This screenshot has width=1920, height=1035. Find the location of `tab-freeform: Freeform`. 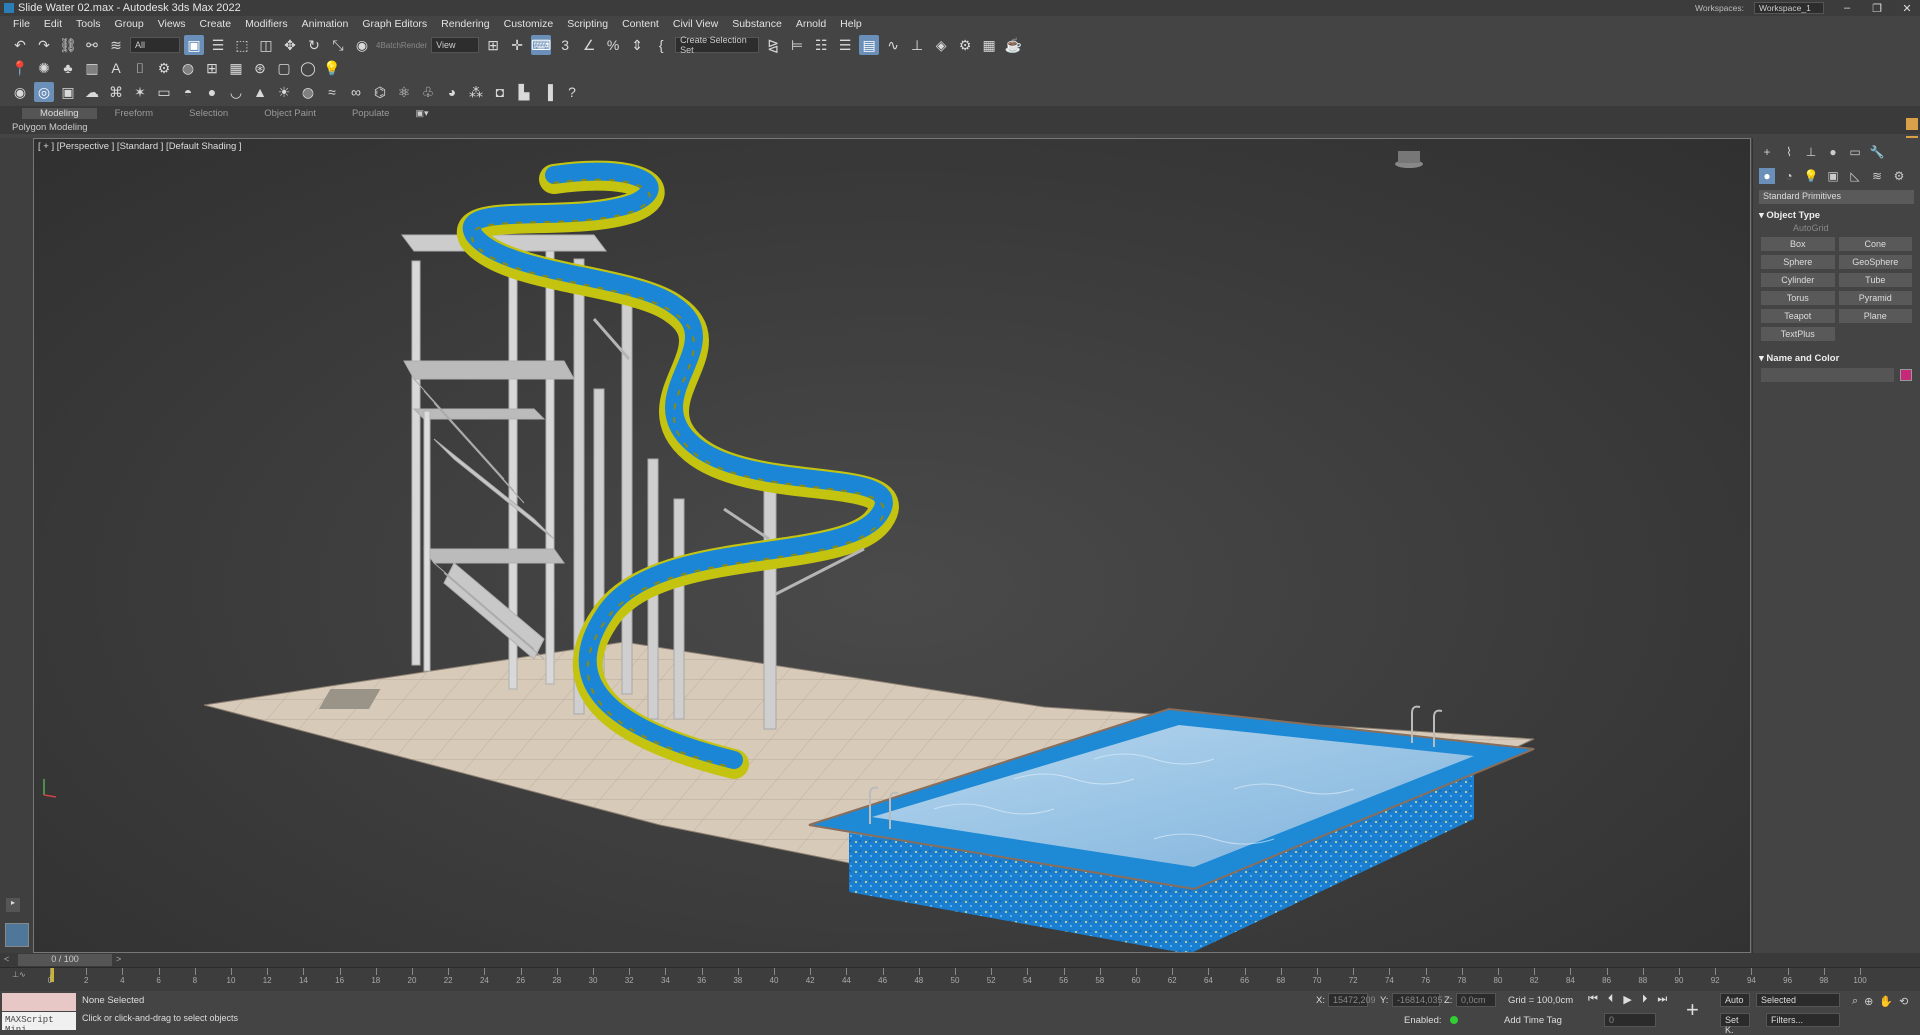

tab-freeform: Freeform is located at coordinates (134, 113).